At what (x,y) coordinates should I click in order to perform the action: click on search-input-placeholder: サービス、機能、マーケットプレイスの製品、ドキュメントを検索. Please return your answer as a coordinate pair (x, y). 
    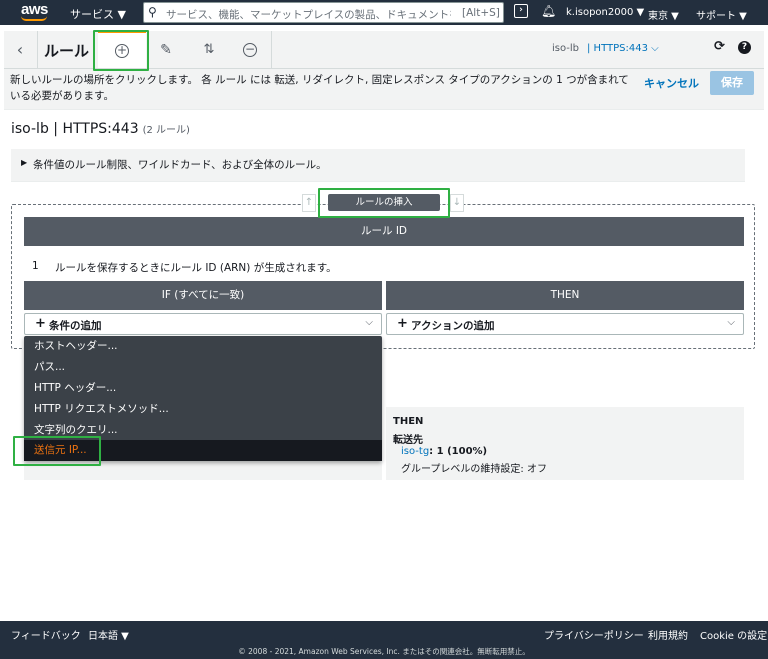
    Looking at the image, I should click on (308, 14).